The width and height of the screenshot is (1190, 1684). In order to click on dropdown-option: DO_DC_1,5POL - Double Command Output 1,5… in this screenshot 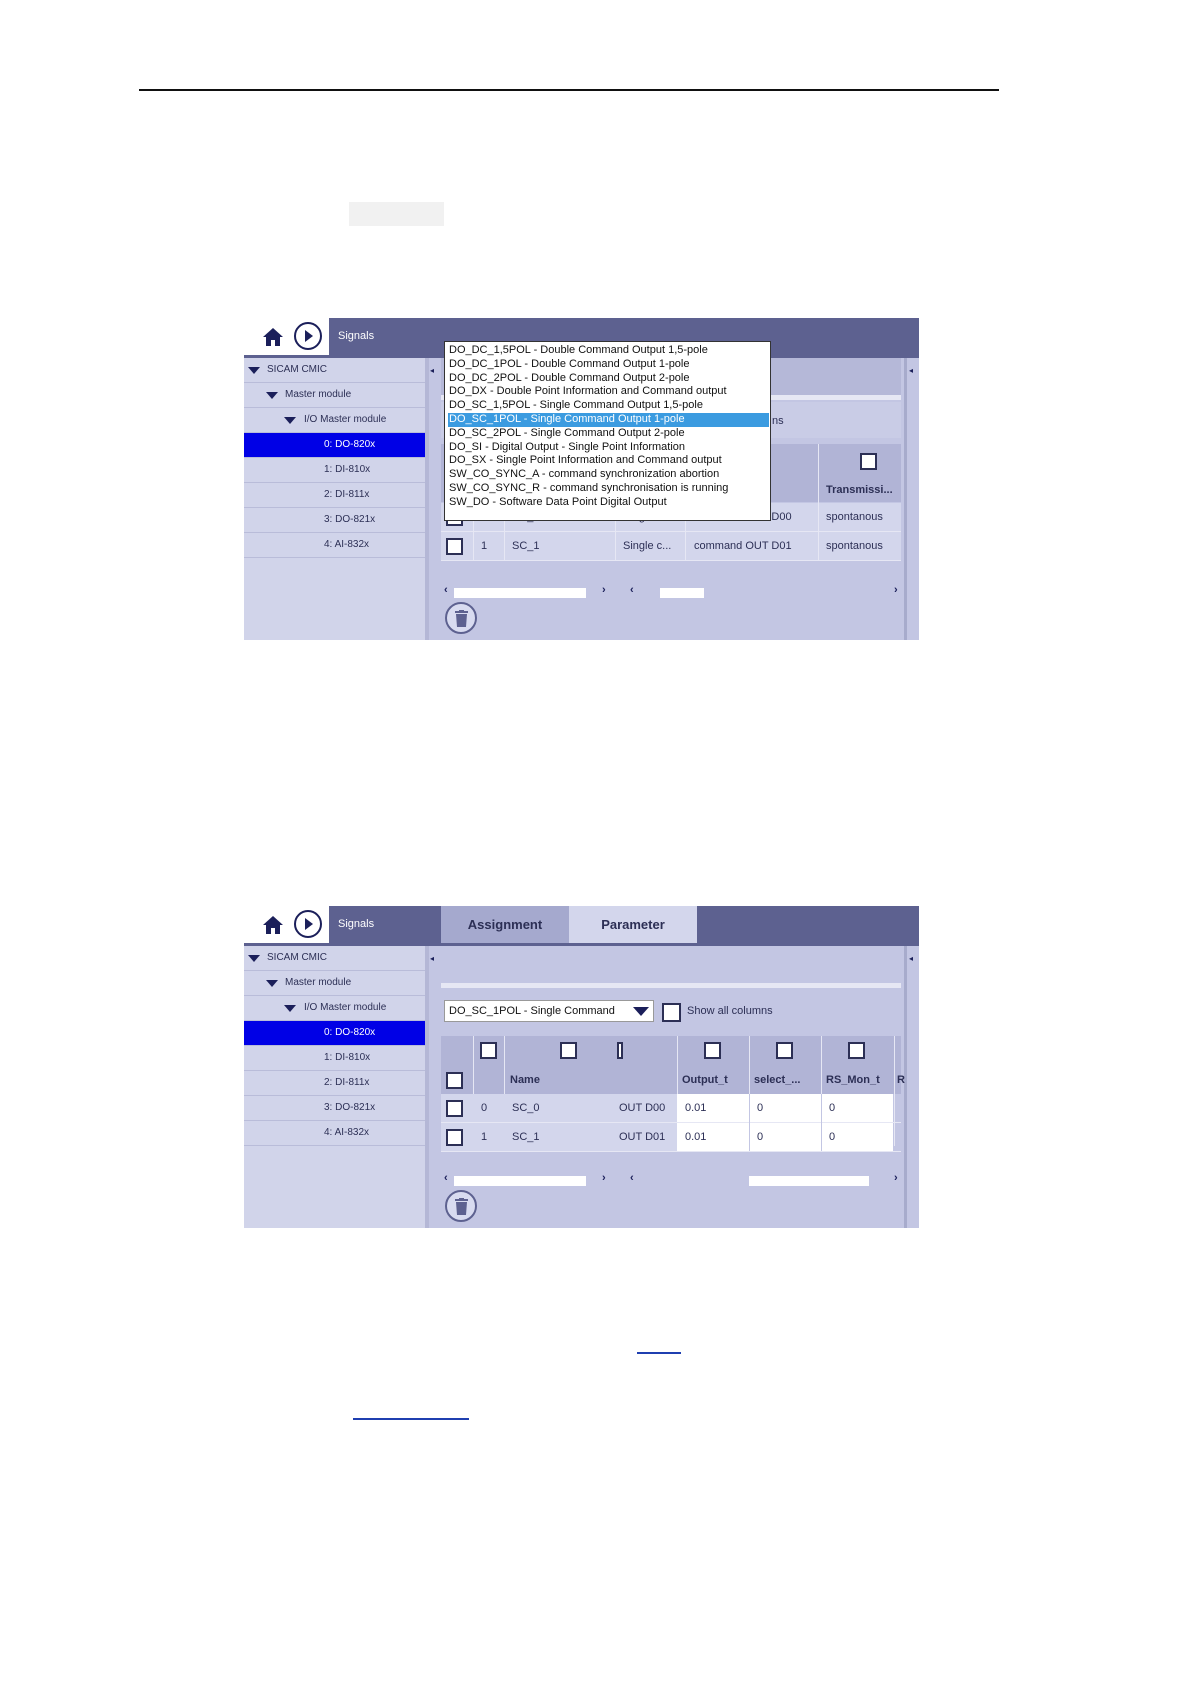, I will do `click(608, 351)`.